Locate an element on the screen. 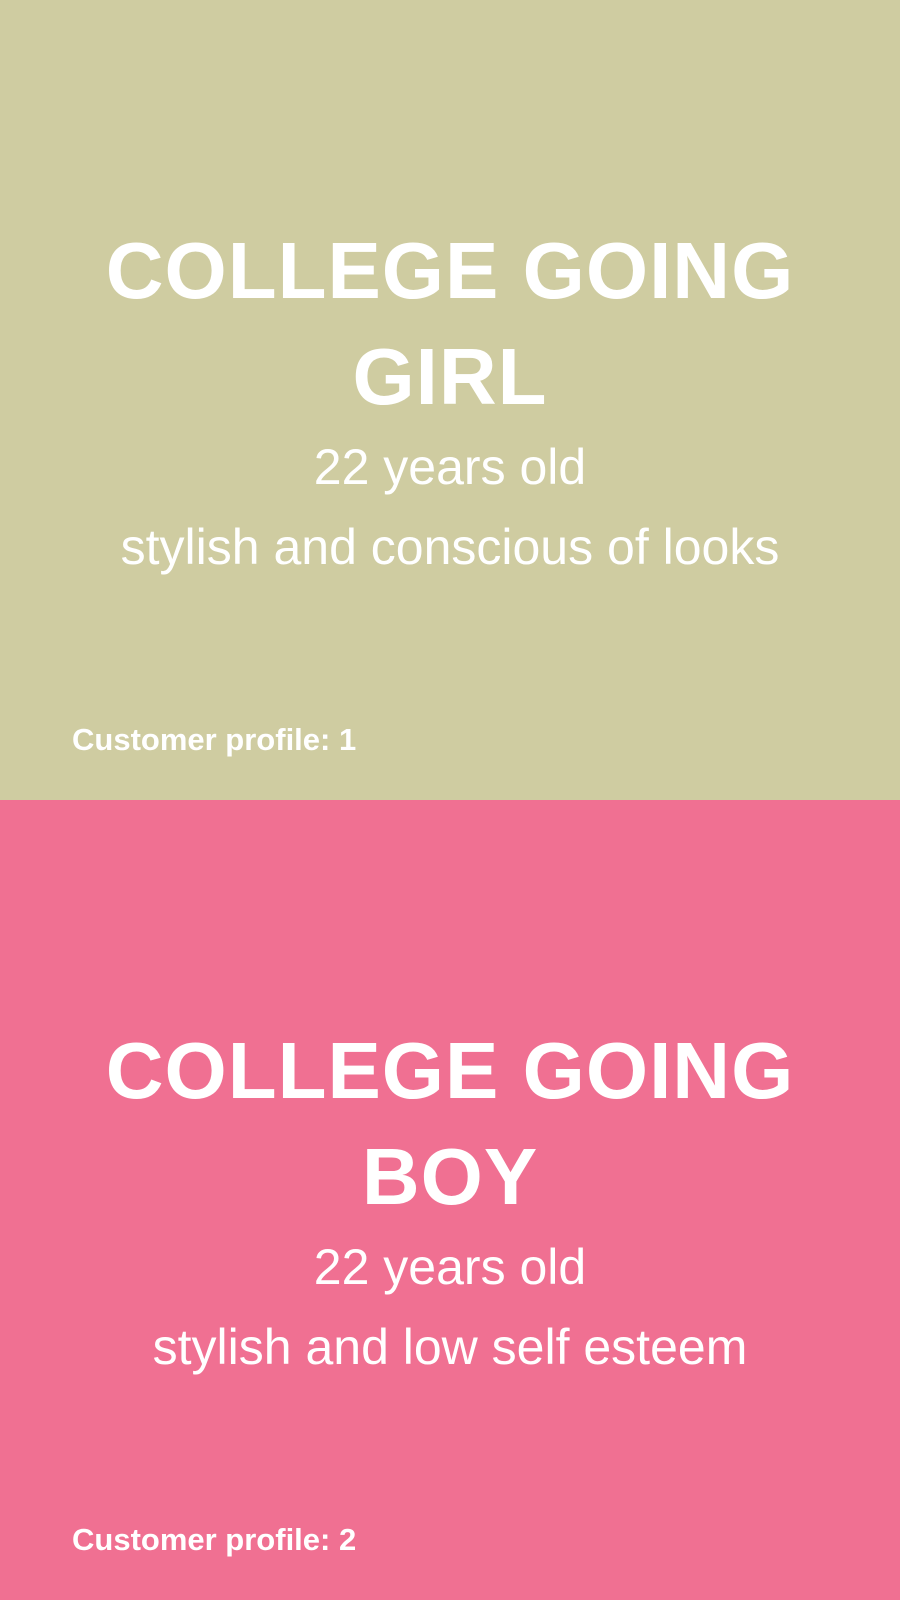  profile-label: Customer profile: 2 is located at coordinates (214, 1539).